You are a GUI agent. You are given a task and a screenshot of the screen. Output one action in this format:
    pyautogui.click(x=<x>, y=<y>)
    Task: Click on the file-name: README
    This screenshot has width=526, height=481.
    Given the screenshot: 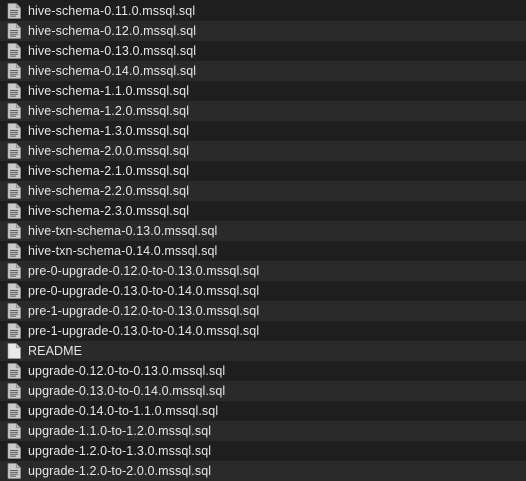 What is the action you would take?
    pyautogui.click(x=55, y=351)
    